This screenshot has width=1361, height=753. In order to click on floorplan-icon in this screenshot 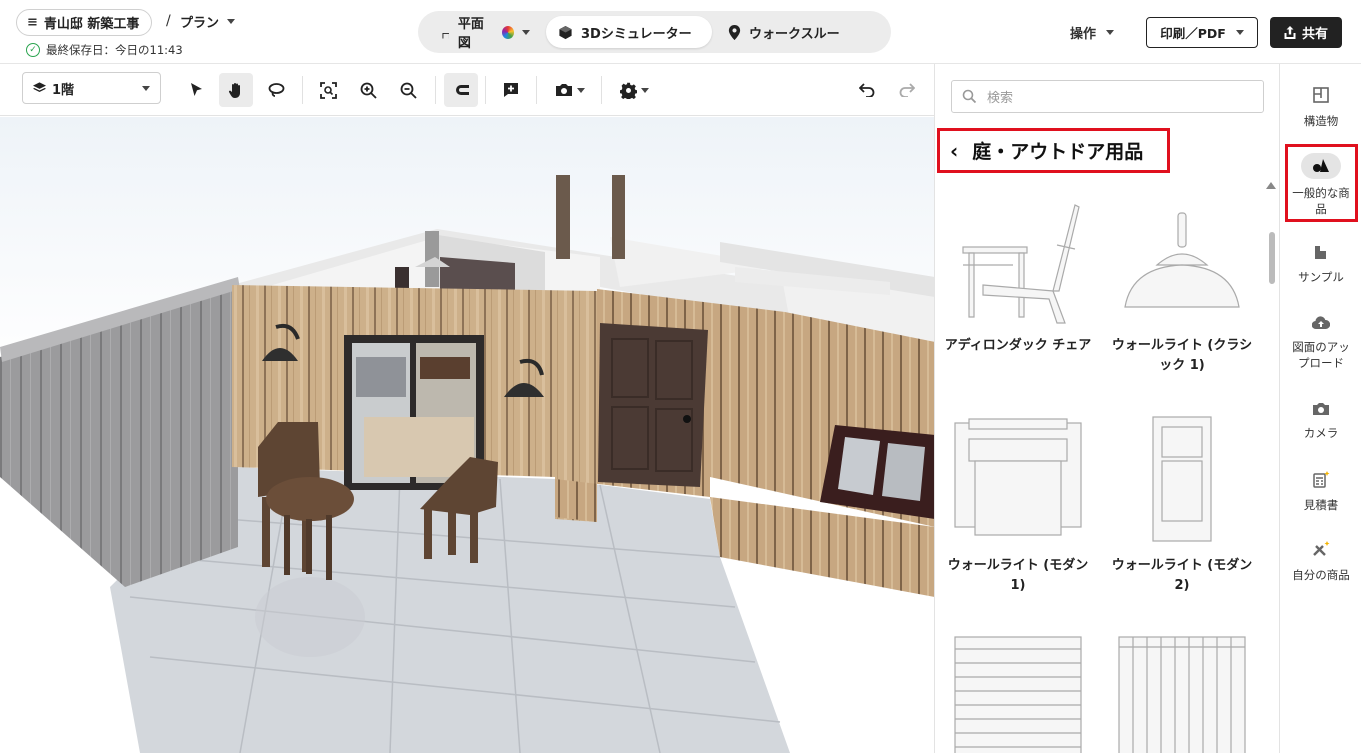, I will do `click(442, 32)`.